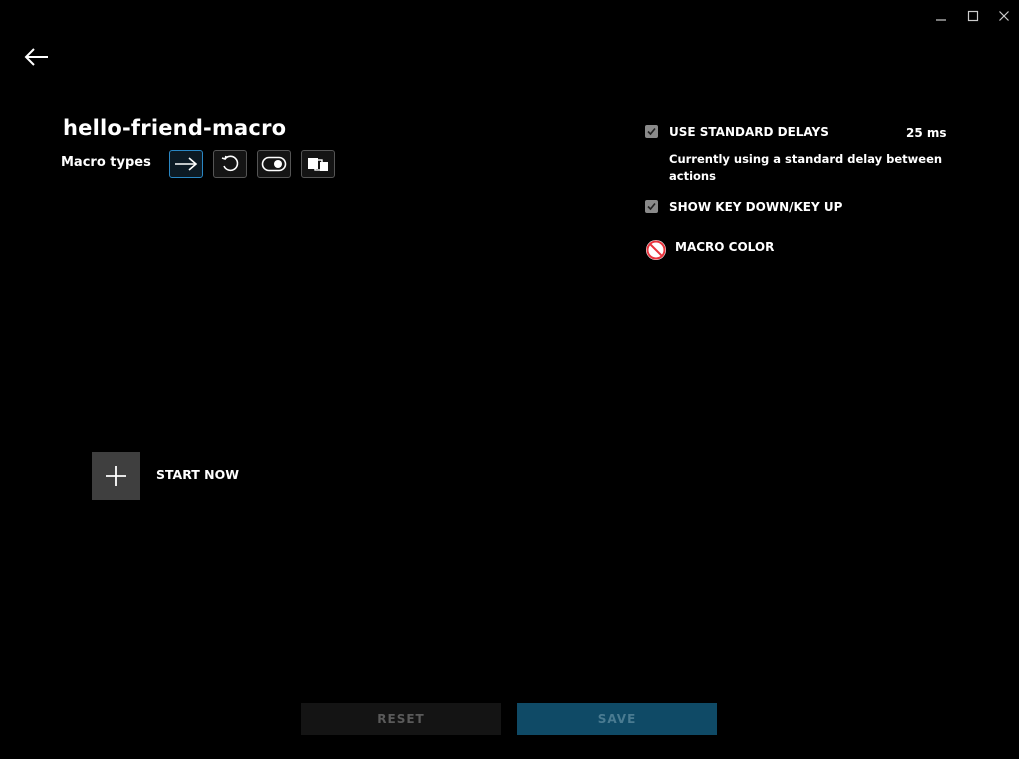 The width and height of the screenshot is (1019, 759). I want to click on sequence-icon, so click(318, 164).